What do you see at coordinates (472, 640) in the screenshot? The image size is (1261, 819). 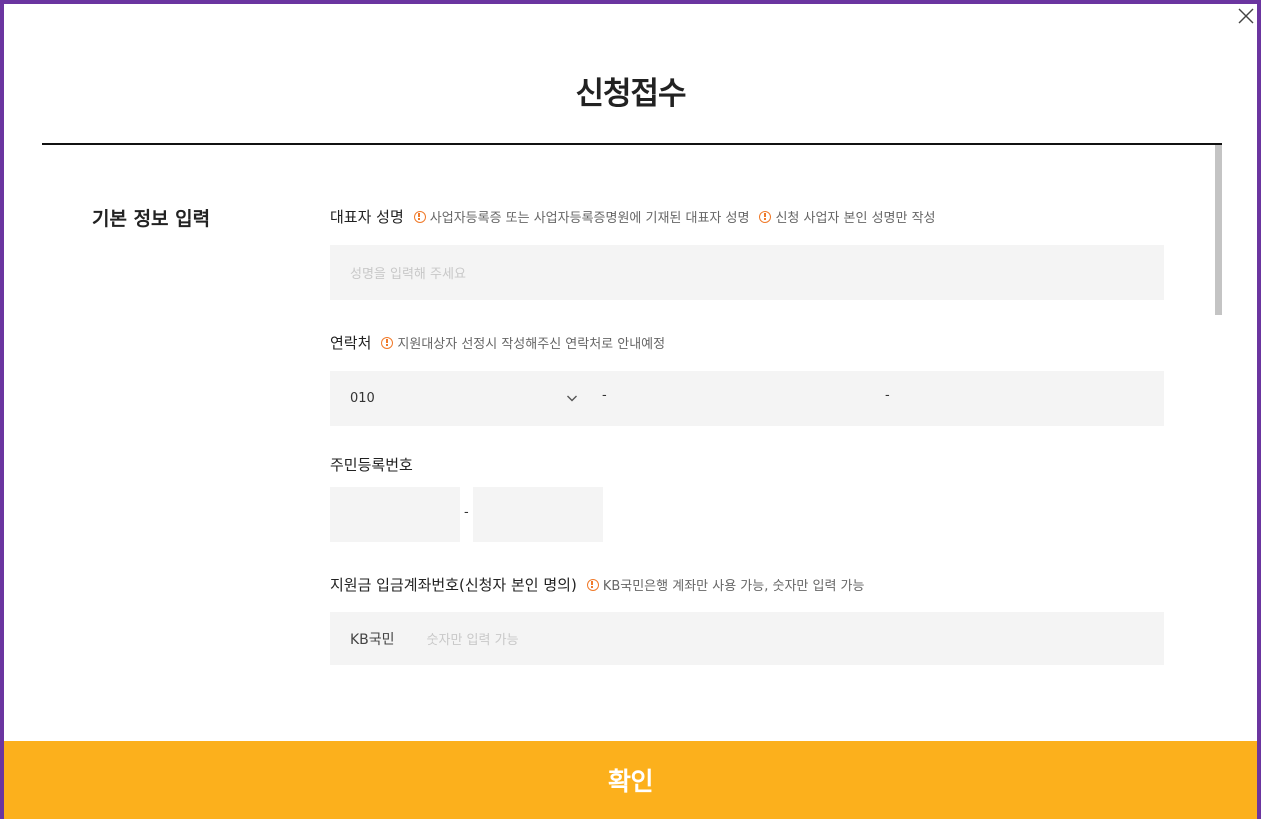 I see `account-input-placeholder: 숫자만 입력 가능` at bounding box center [472, 640].